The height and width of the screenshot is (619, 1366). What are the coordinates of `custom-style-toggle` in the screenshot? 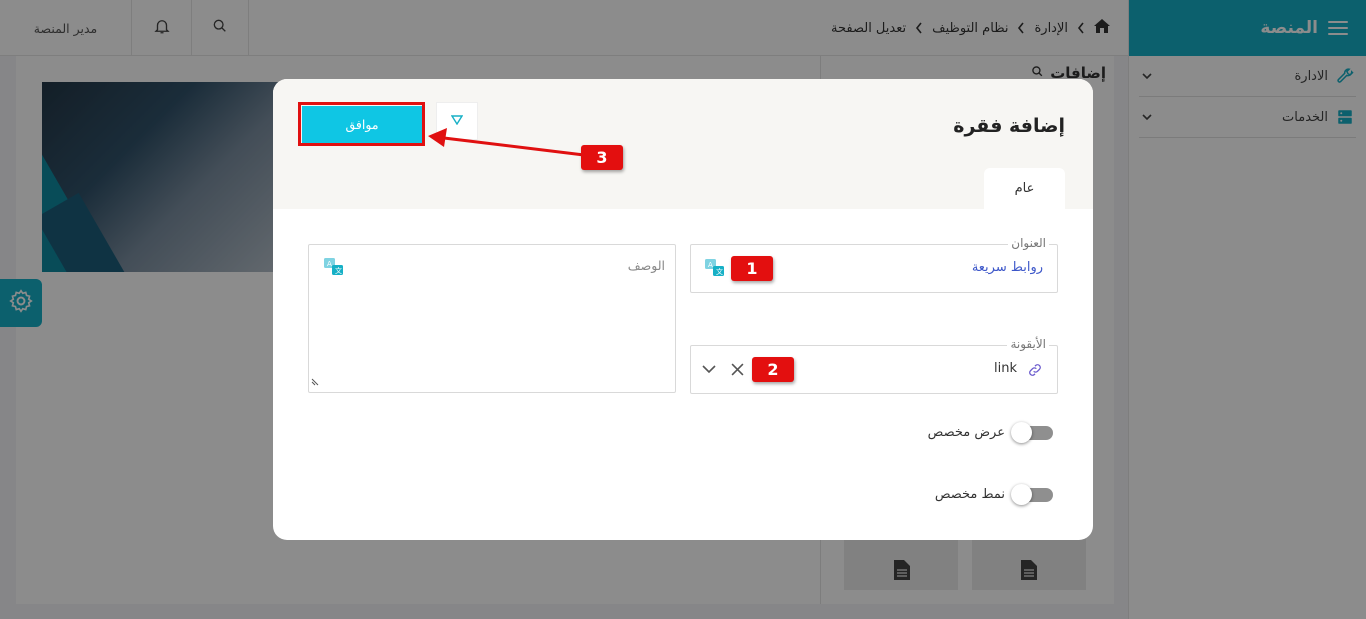 It's located at (1032, 494).